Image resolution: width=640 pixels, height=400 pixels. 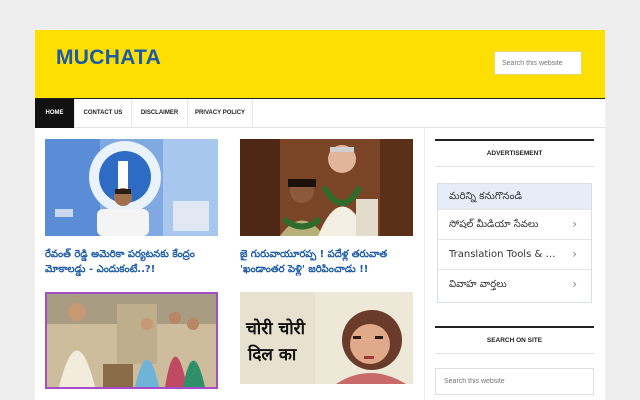 What do you see at coordinates (276, 329) in the screenshot?
I see `thumb-caption-line1: चोरी चोरी` at bounding box center [276, 329].